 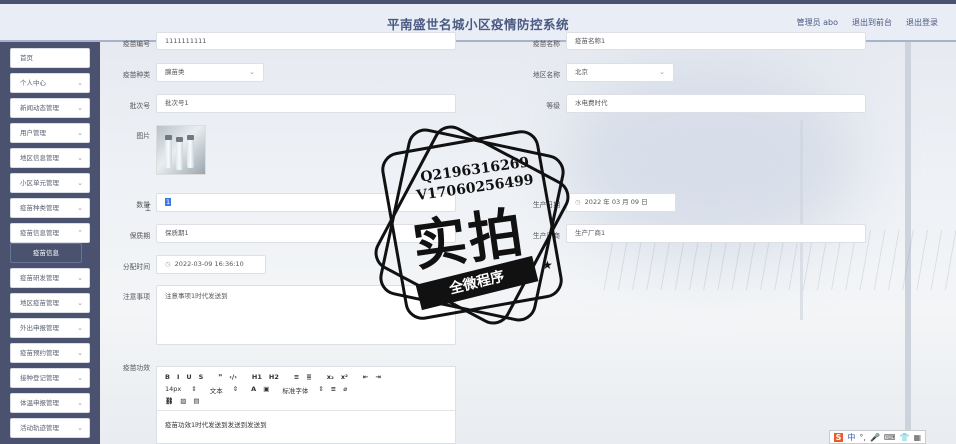 I want to click on batch-label: 批次号, so click(x=139, y=106).